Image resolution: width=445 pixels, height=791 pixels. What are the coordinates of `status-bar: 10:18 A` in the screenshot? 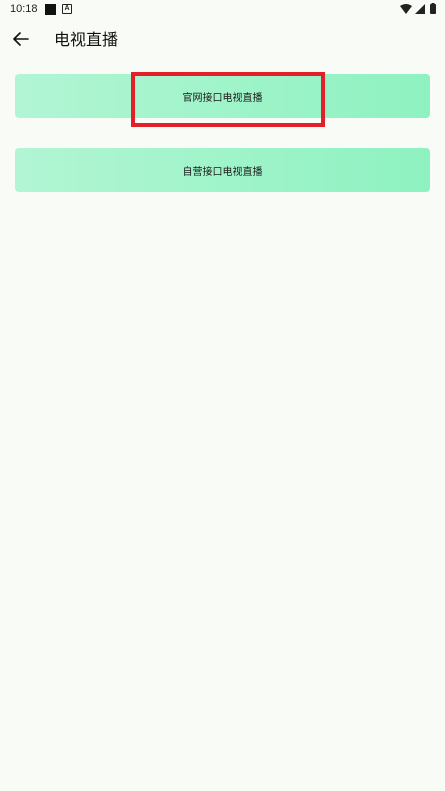 It's located at (222, 10).